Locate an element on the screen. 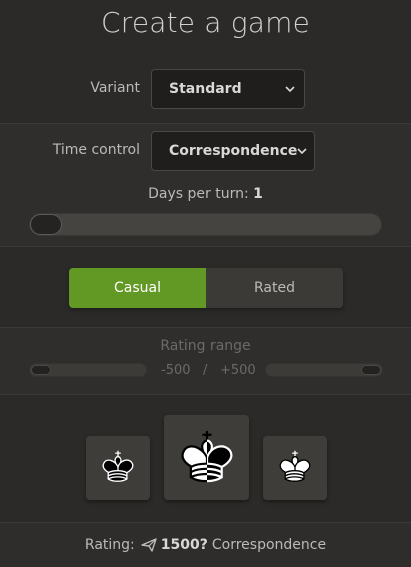 The width and height of the screenshot is (411, 567). rating-range-min-thumb is located at coordinates (41, 370).